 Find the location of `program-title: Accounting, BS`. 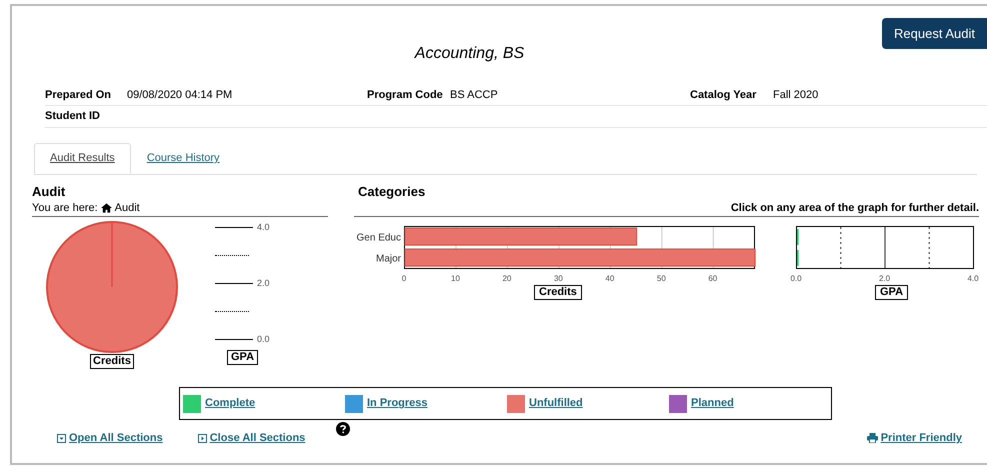

program-title: Accounting, BS is located at coordinates (469, 54).